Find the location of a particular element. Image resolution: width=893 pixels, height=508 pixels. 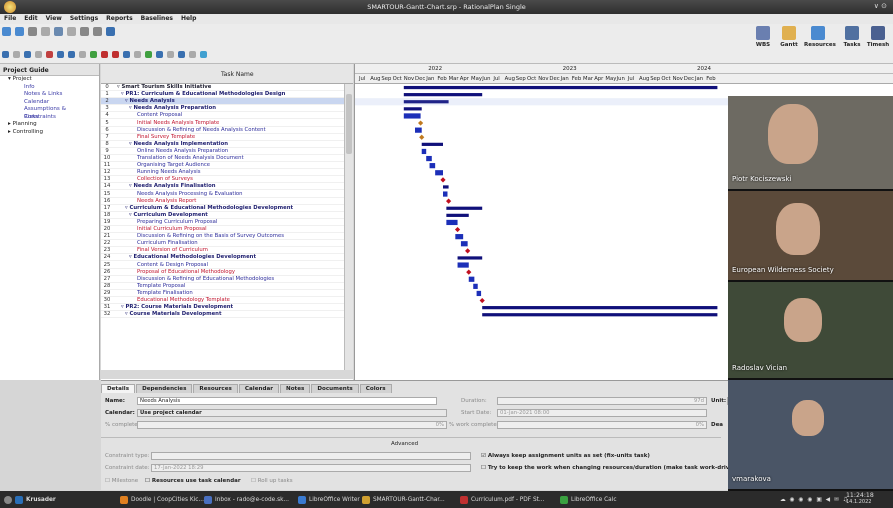

guide-item: Info is located at coordinates (49, 88).